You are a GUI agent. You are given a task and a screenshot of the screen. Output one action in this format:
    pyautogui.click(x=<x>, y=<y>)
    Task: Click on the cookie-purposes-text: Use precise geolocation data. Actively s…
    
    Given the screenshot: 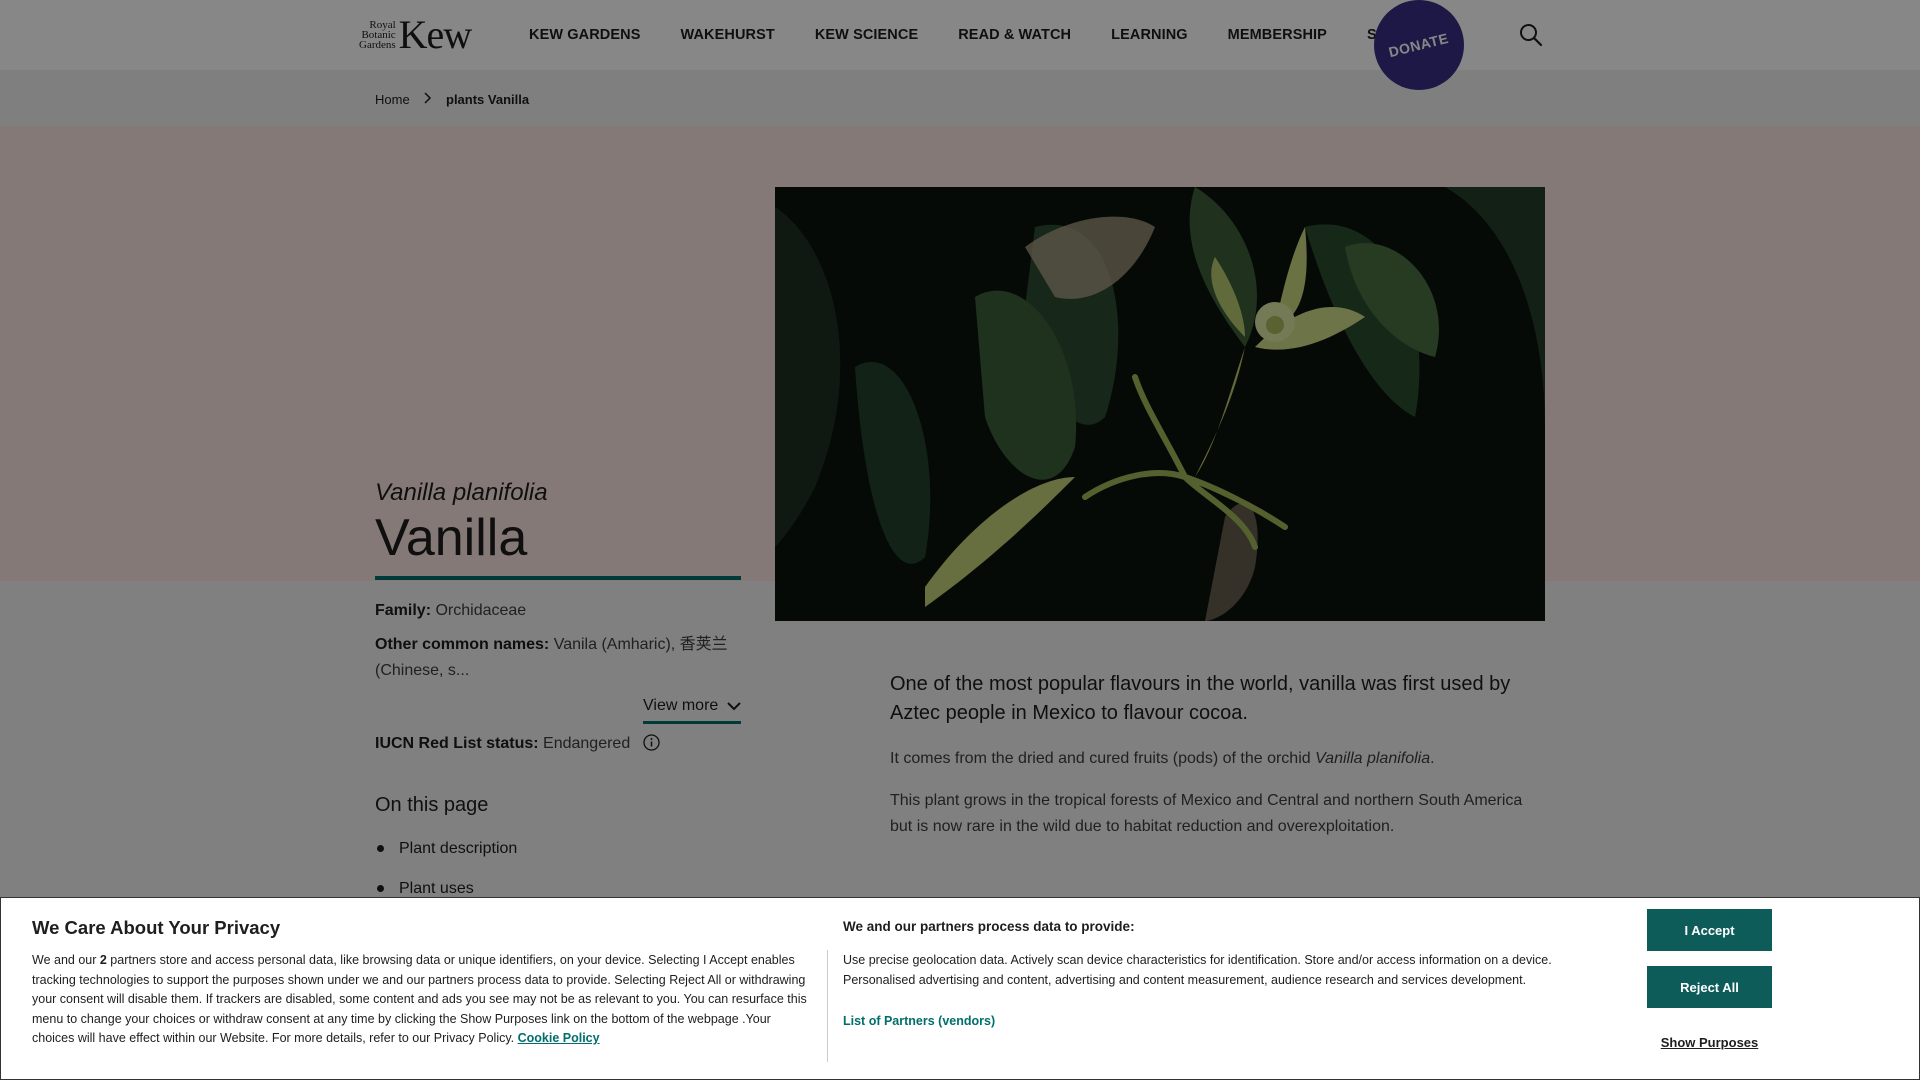 What is the action you would take?
    pyautogui.click(x=1197, y=970)
    